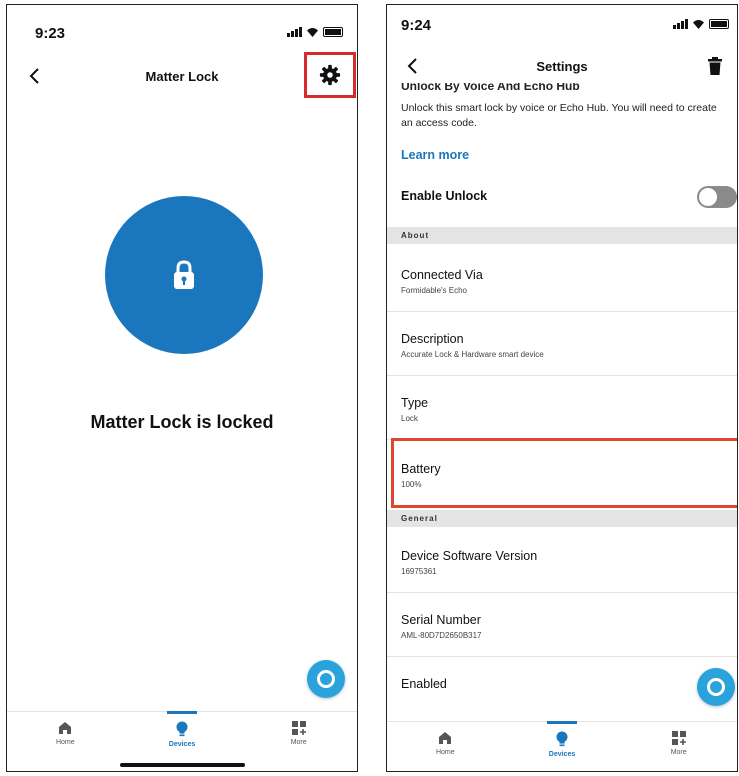 Image resolution: width=739 pixels, height=776 pixels. I want to click on enable-unlock-label: Enable Unlock, so click(444, 196).